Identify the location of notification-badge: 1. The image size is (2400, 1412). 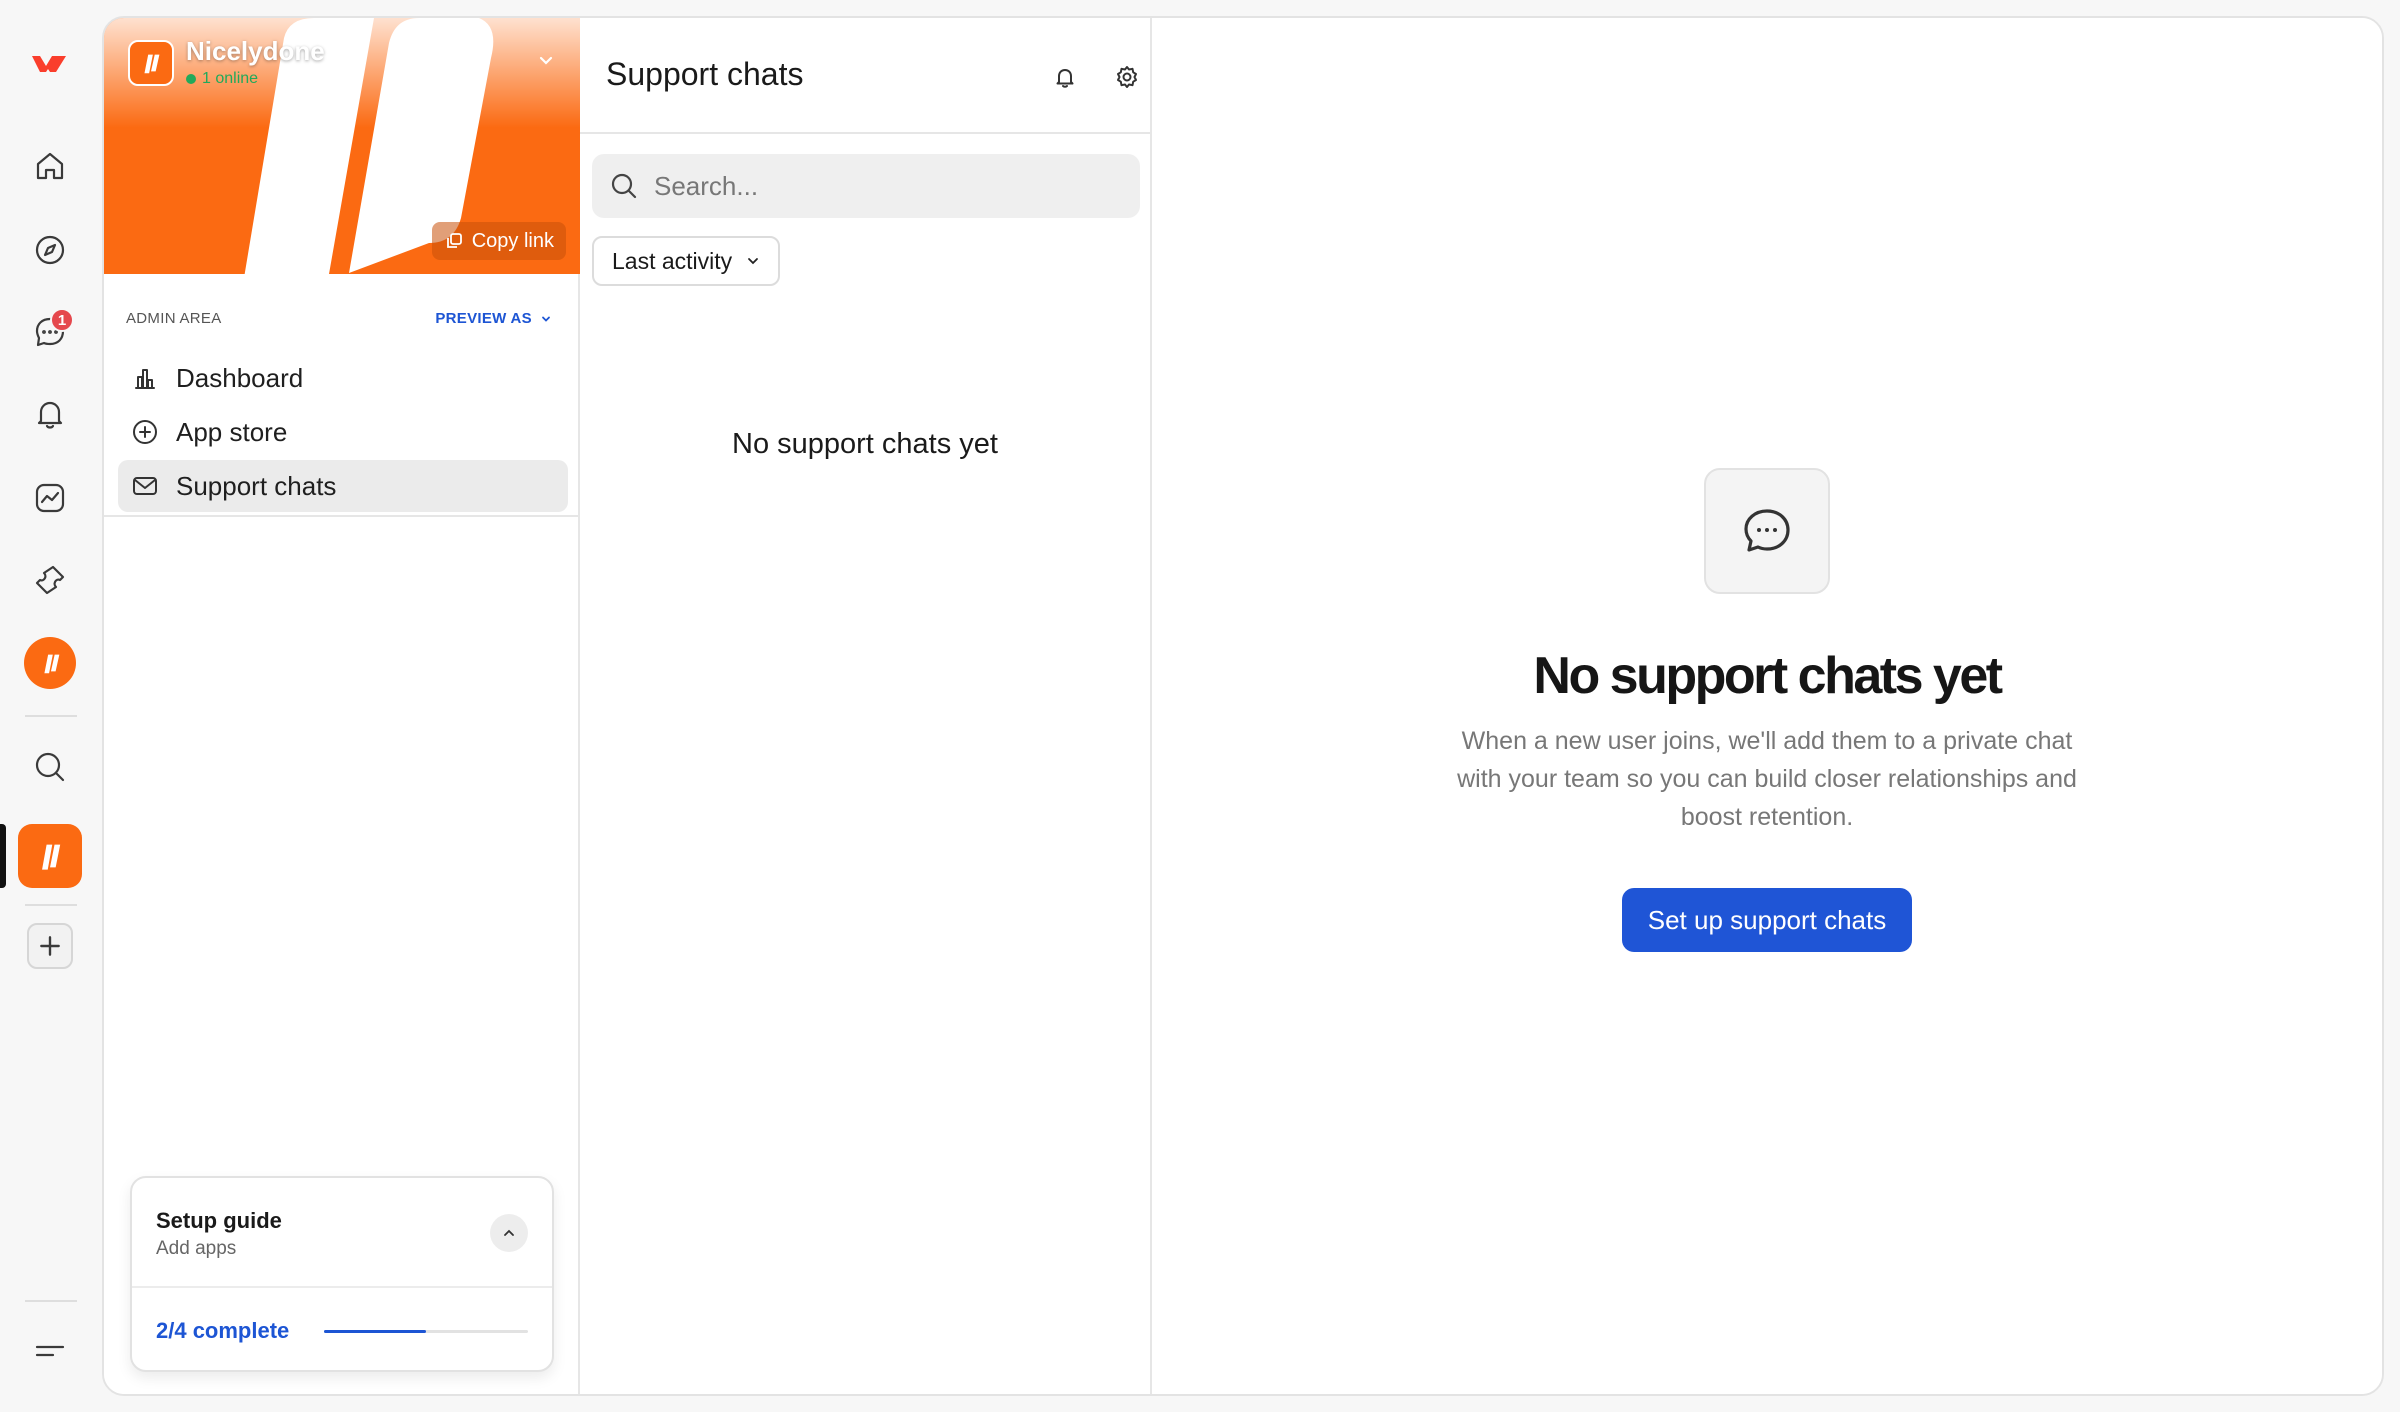
(62, 320).